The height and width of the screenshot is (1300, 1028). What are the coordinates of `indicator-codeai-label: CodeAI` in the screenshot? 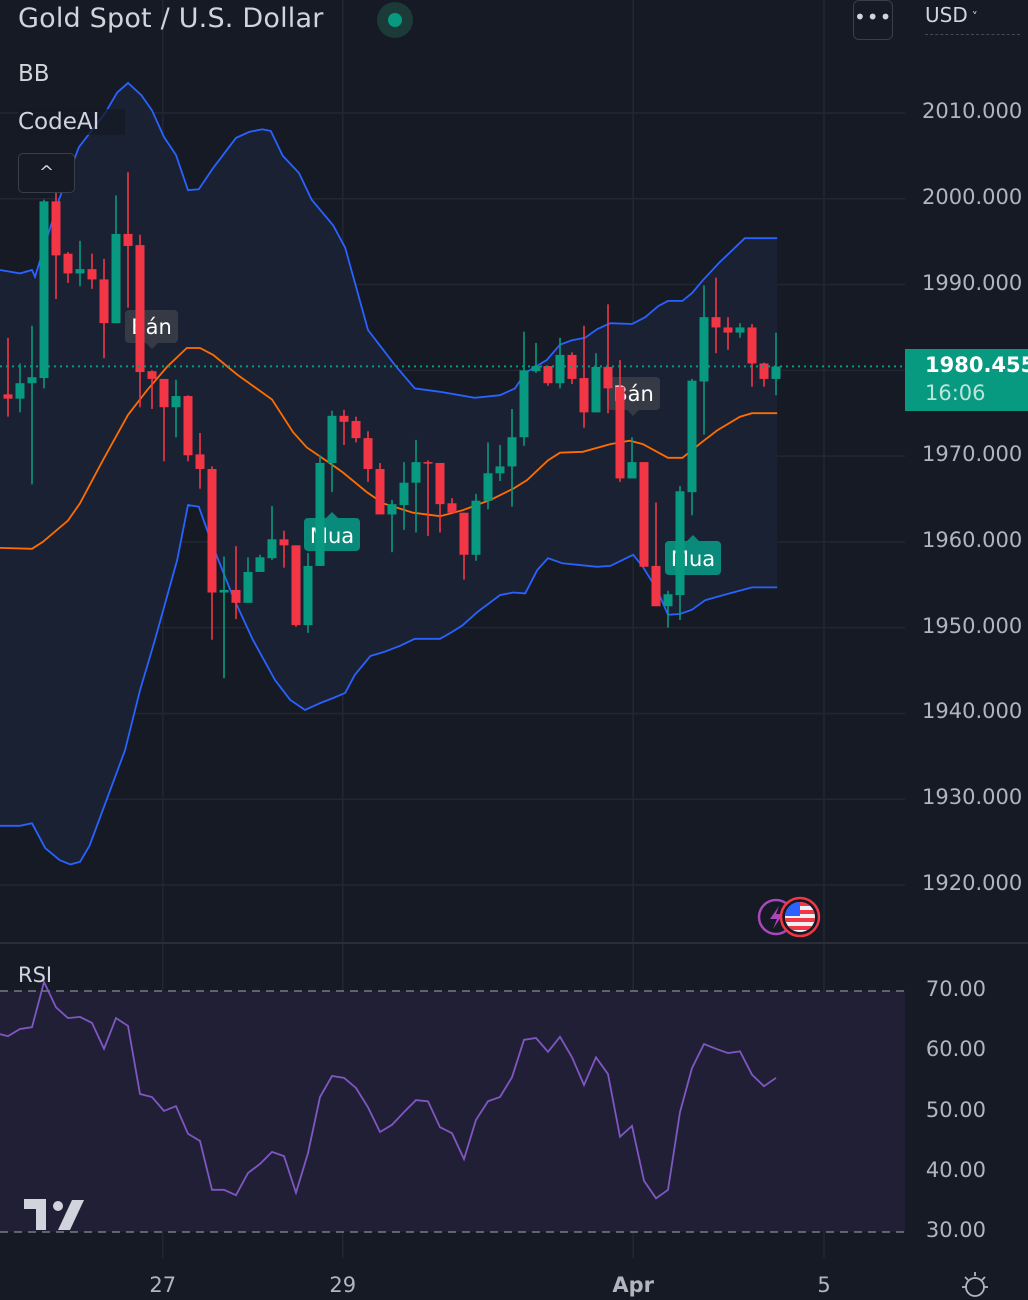 It's located at (72, 122).